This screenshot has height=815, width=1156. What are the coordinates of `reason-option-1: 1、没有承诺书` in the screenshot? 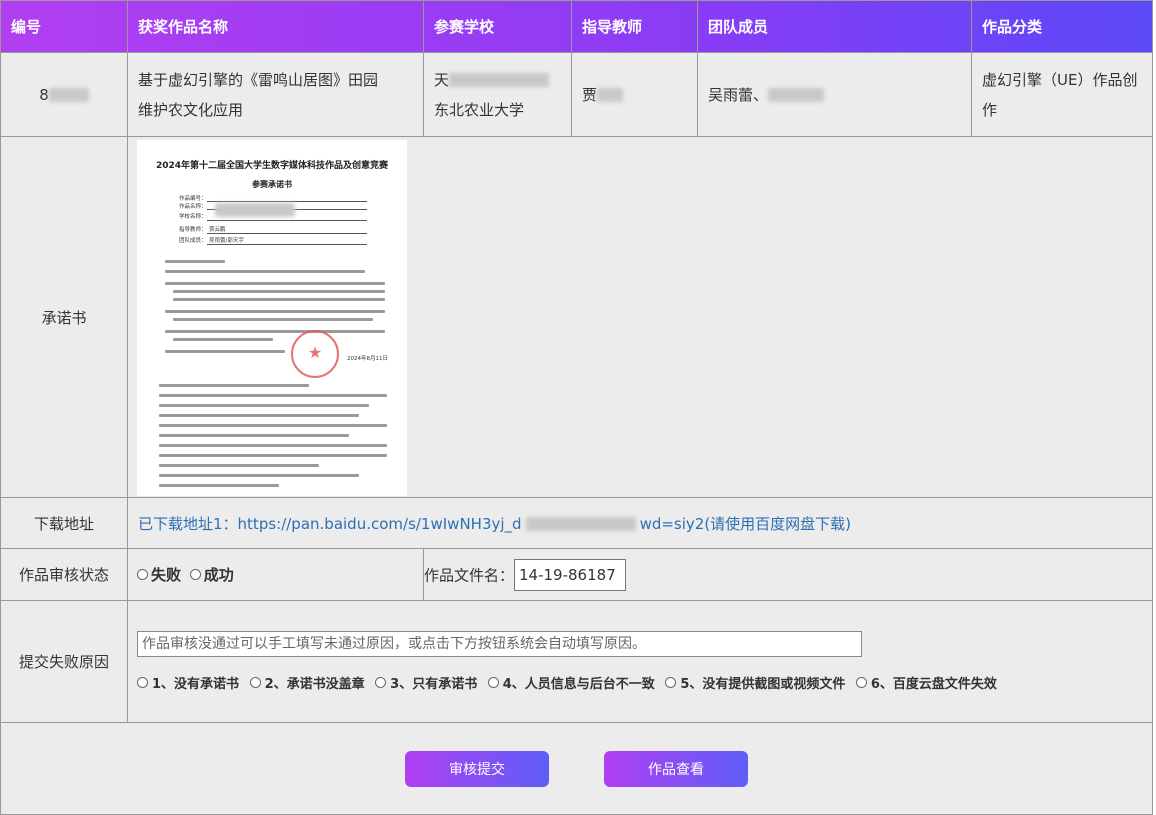 It's located at (196, 684).